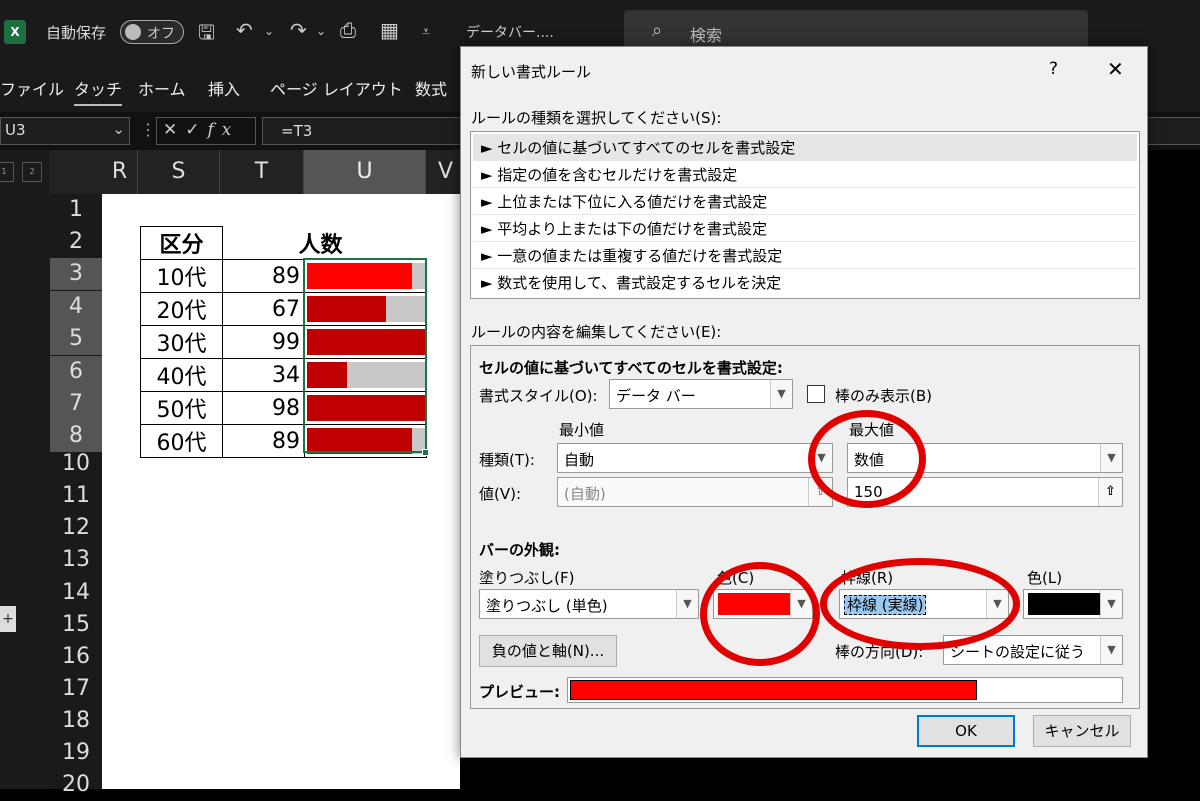  I want to click on rule-type-item: ► 数式を使用して、書式設定するセルを決定, so click(805, 282).